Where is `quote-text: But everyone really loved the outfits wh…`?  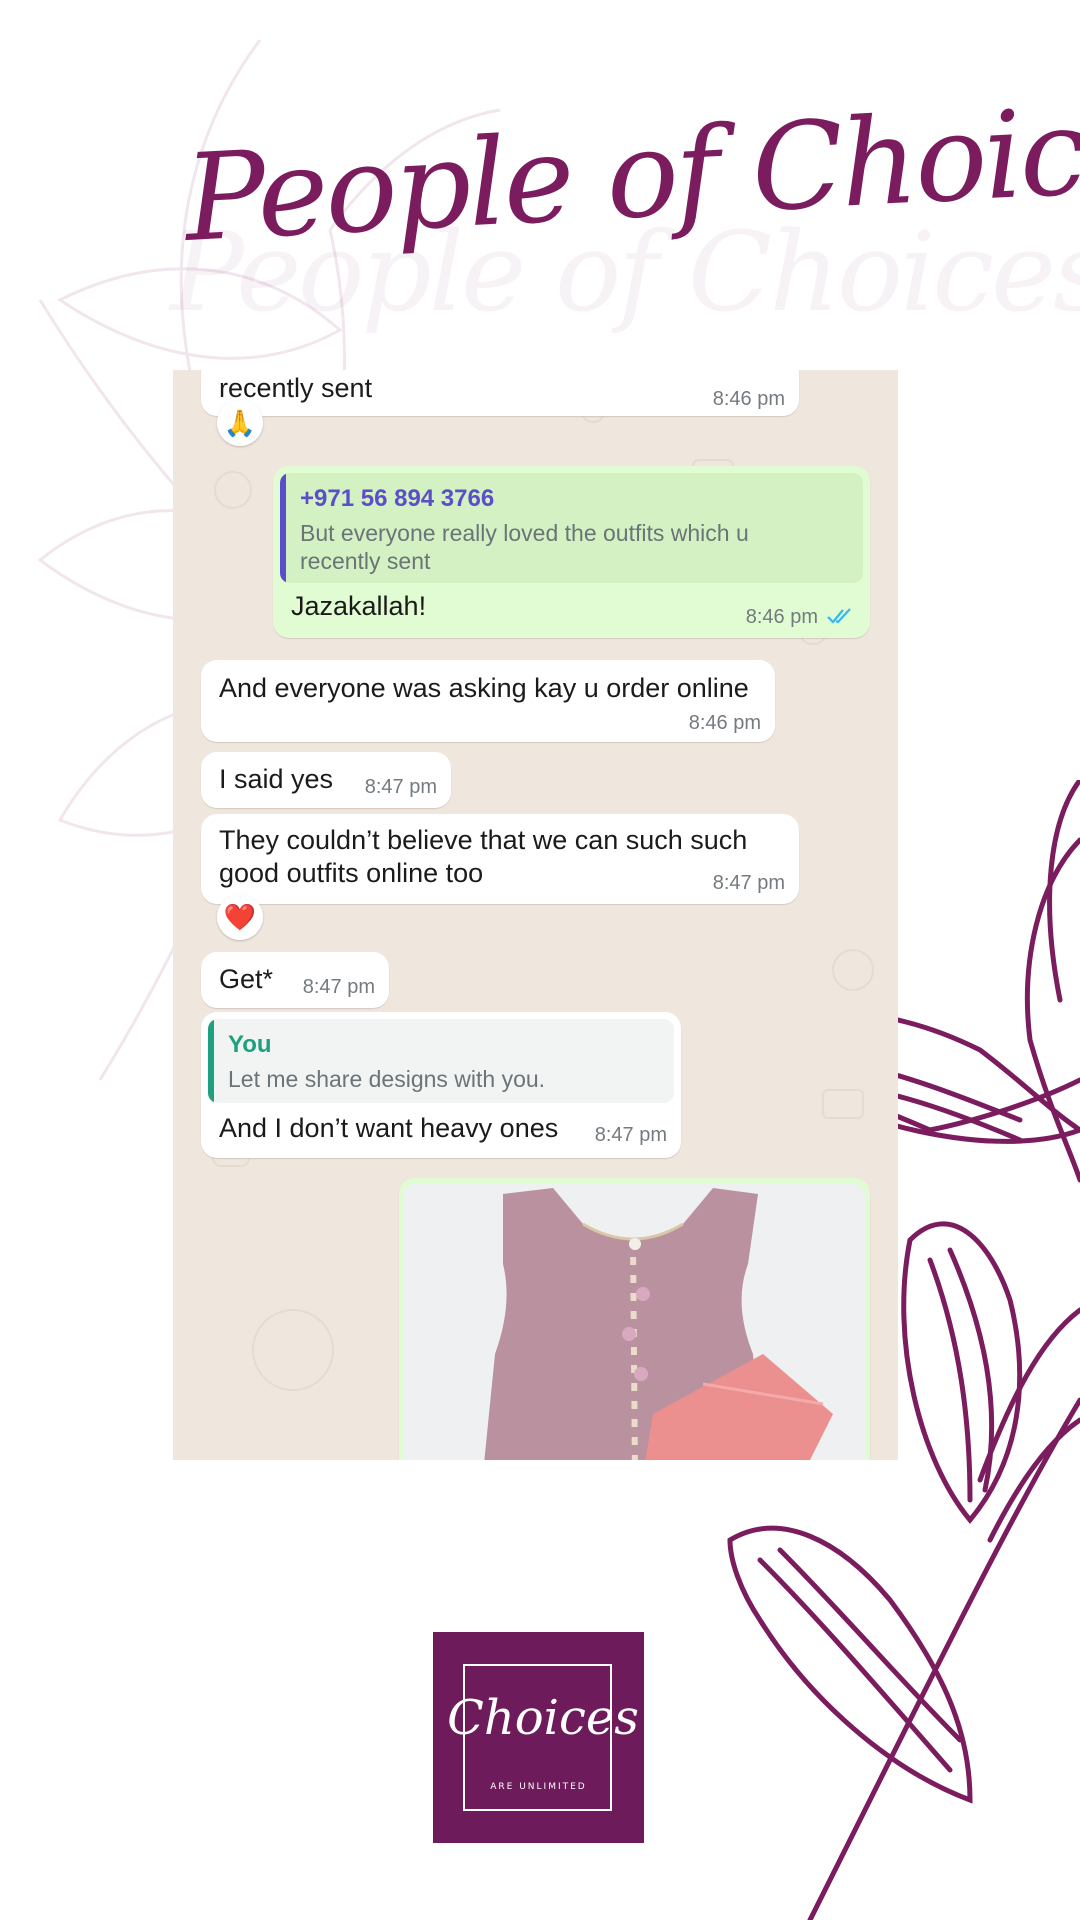 quote-text: But everyone really loved the outfits wh… is located at coordinates (524, 547).